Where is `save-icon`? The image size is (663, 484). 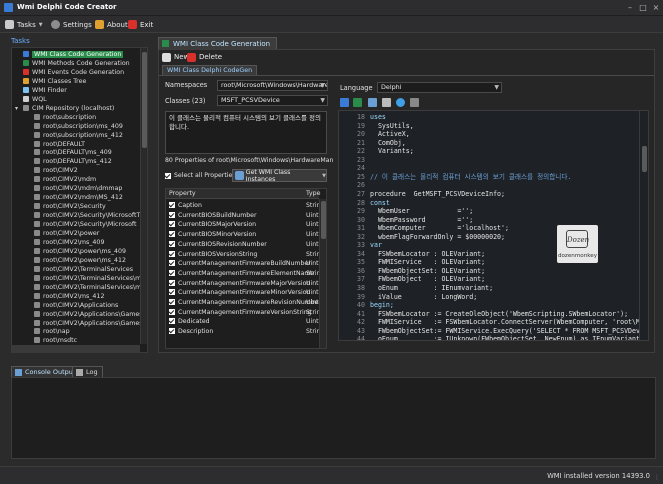
save-icon is located at coordinates (372, 102).